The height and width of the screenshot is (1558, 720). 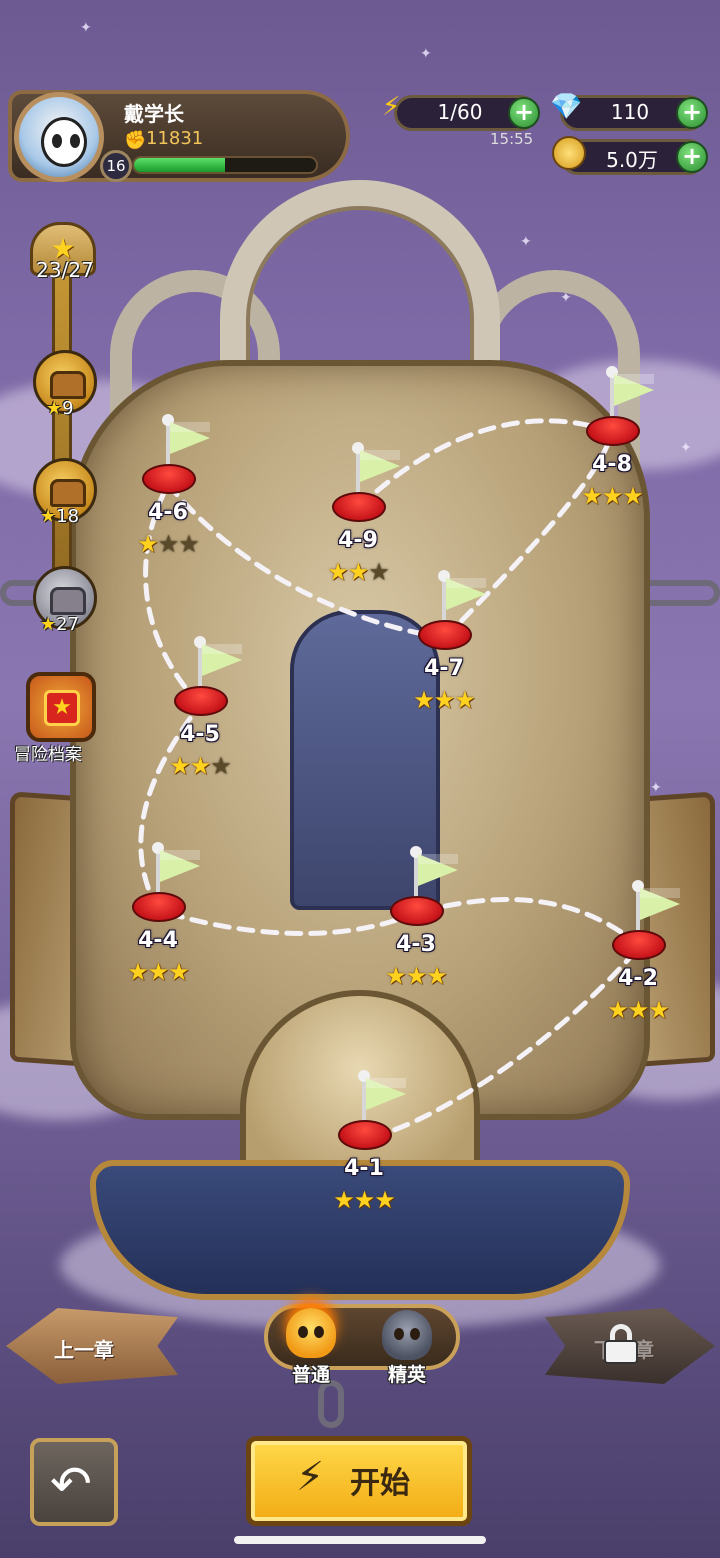 I want to click on energy-value: 1/60, so click(x=460, y=112).